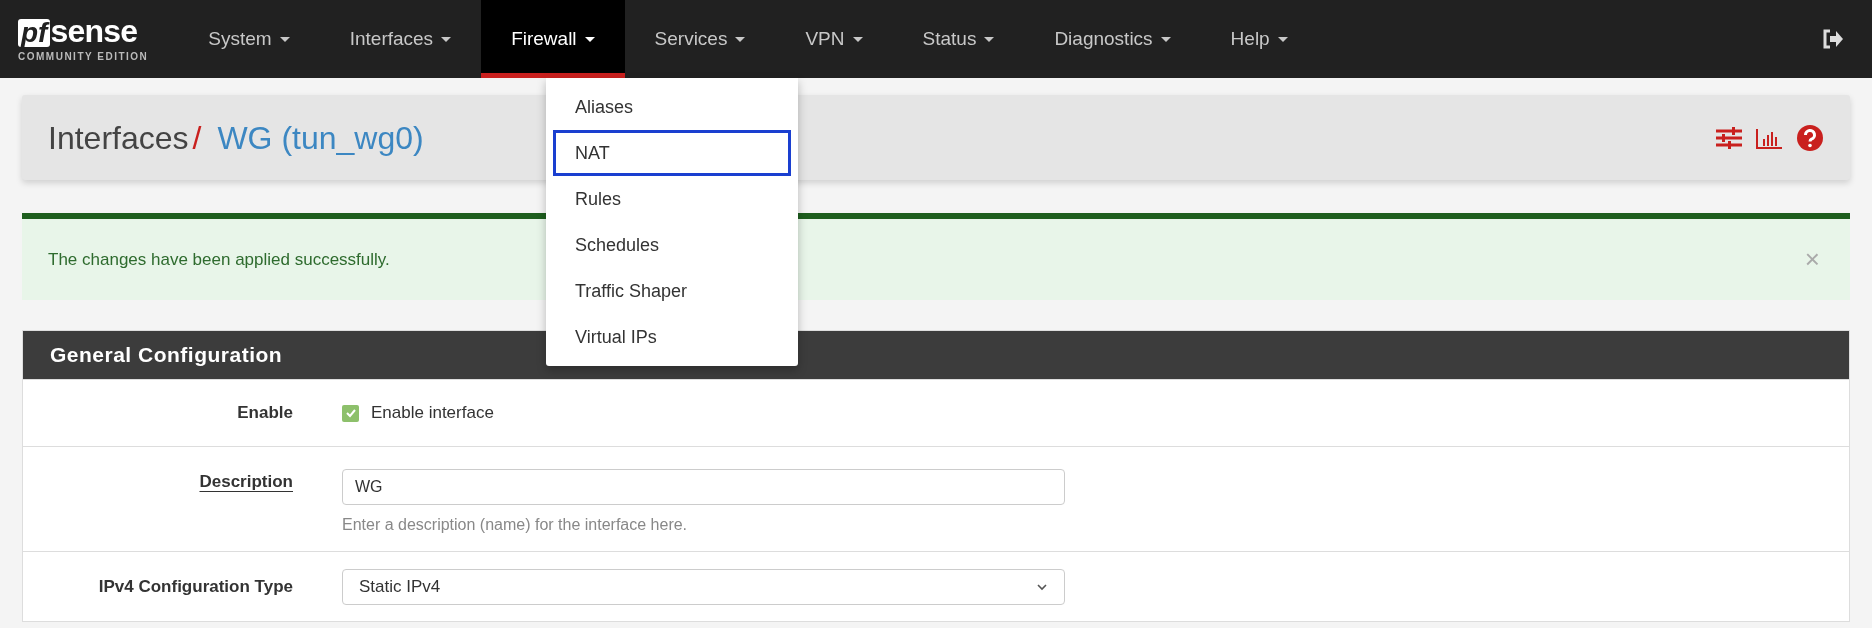  What do you see at coordinates (672, 107) in the screenshot?
I see `menu-item: Aliases` at bounding box center [672, 107].